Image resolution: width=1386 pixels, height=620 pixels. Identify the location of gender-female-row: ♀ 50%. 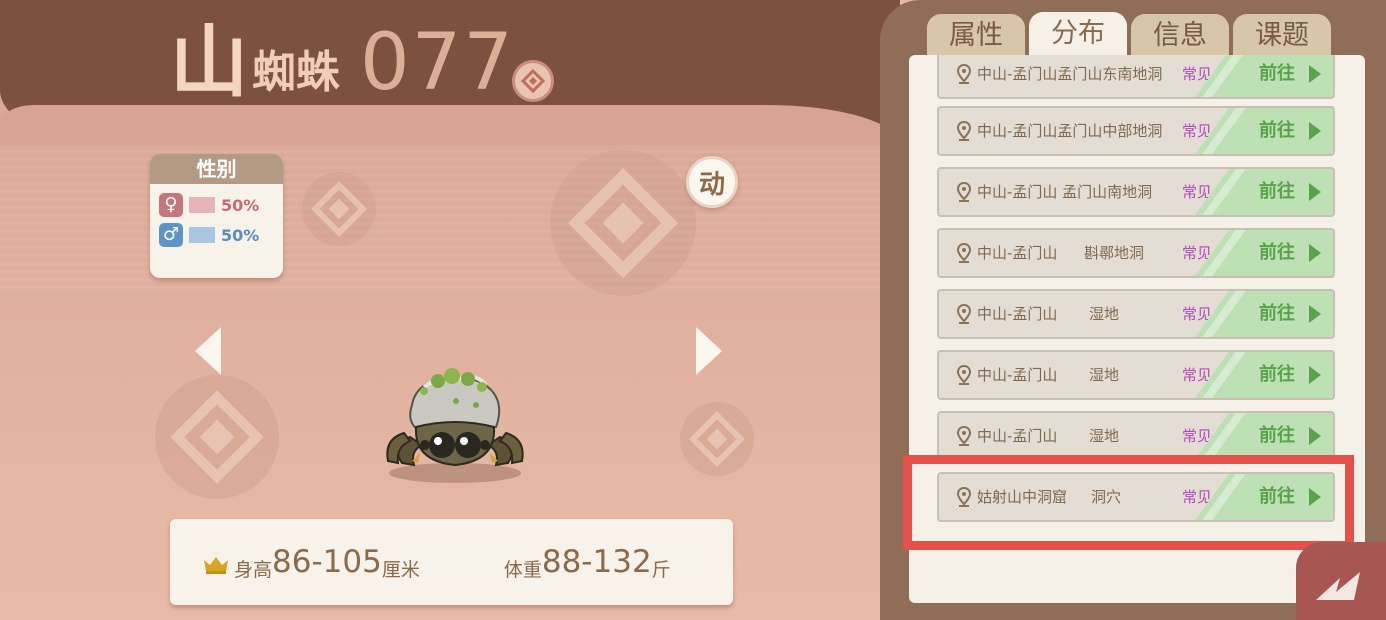
(216, 205).